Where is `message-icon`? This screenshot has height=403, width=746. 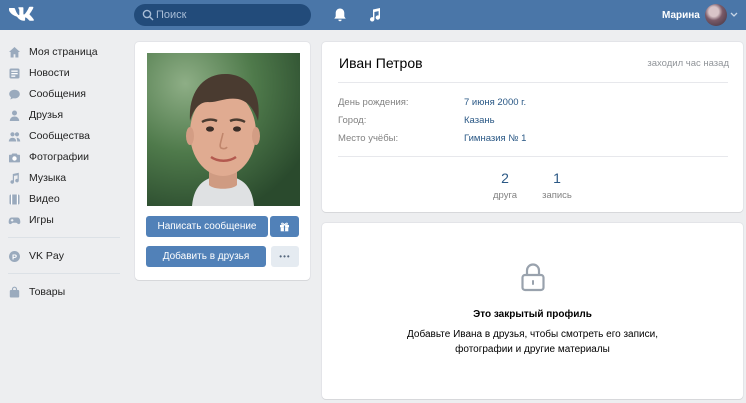 message-icon is located at coordinates (14, 94).